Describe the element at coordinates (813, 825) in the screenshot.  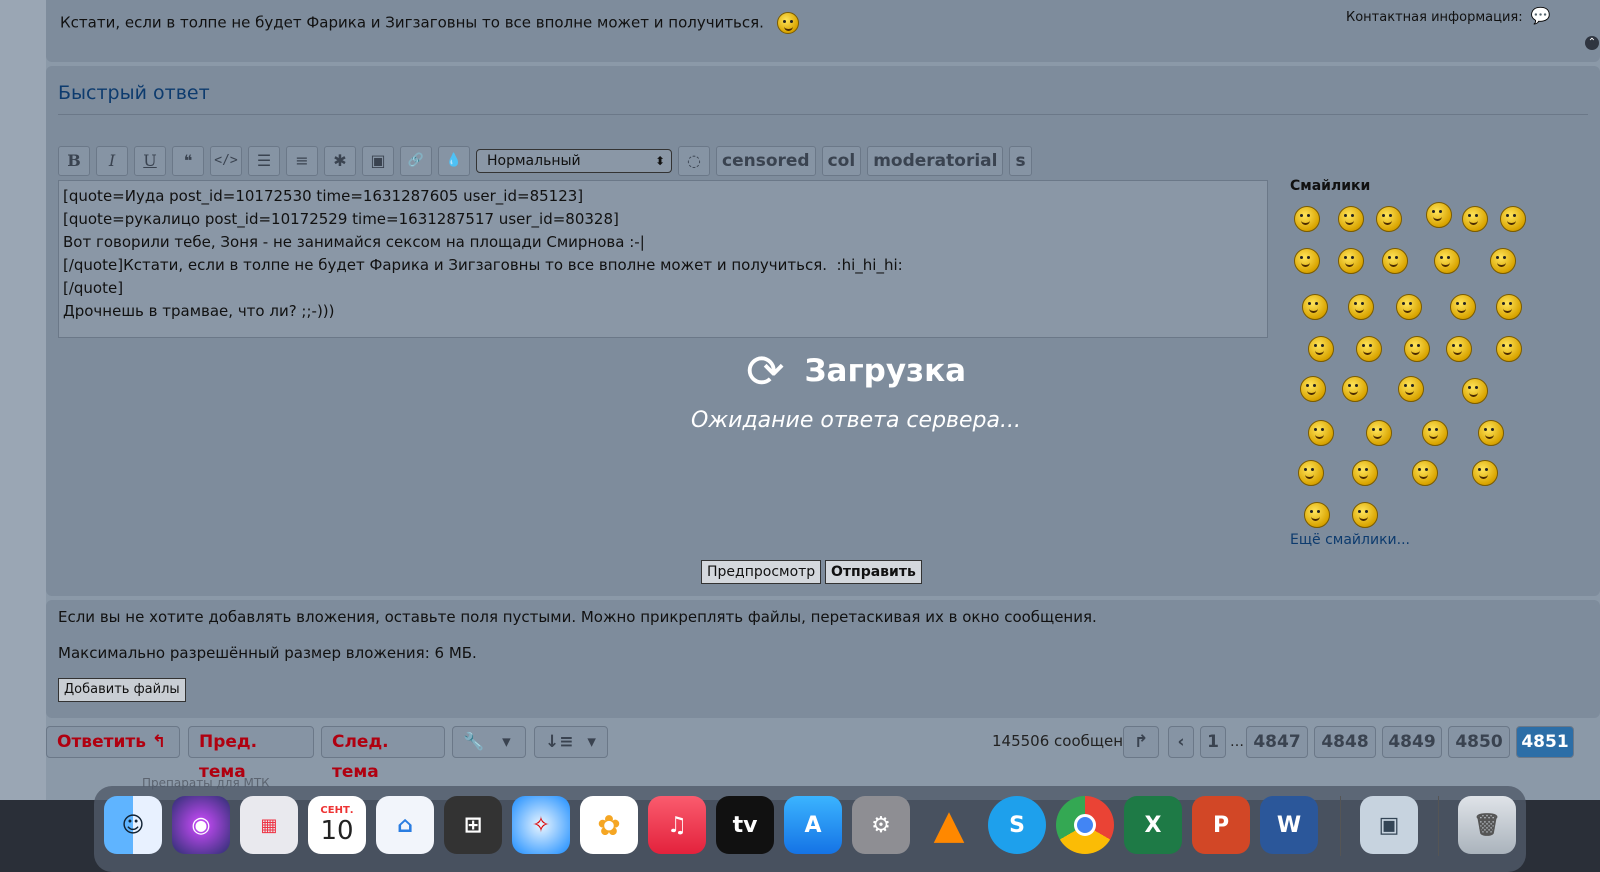
I see `app-store-icon: A` at that location.